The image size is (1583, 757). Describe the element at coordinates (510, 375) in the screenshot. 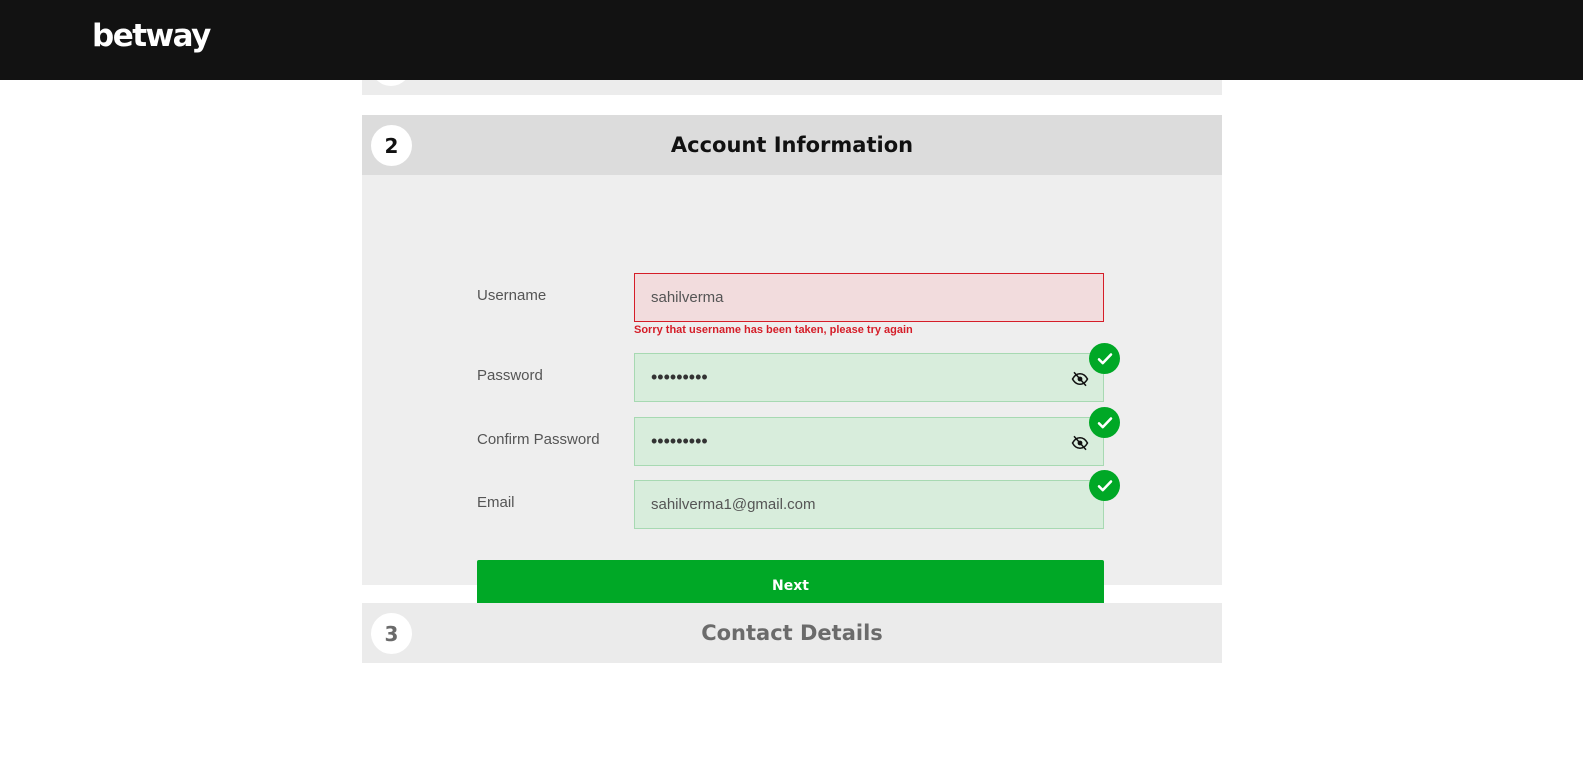

I see `password-label: Password` at that location.